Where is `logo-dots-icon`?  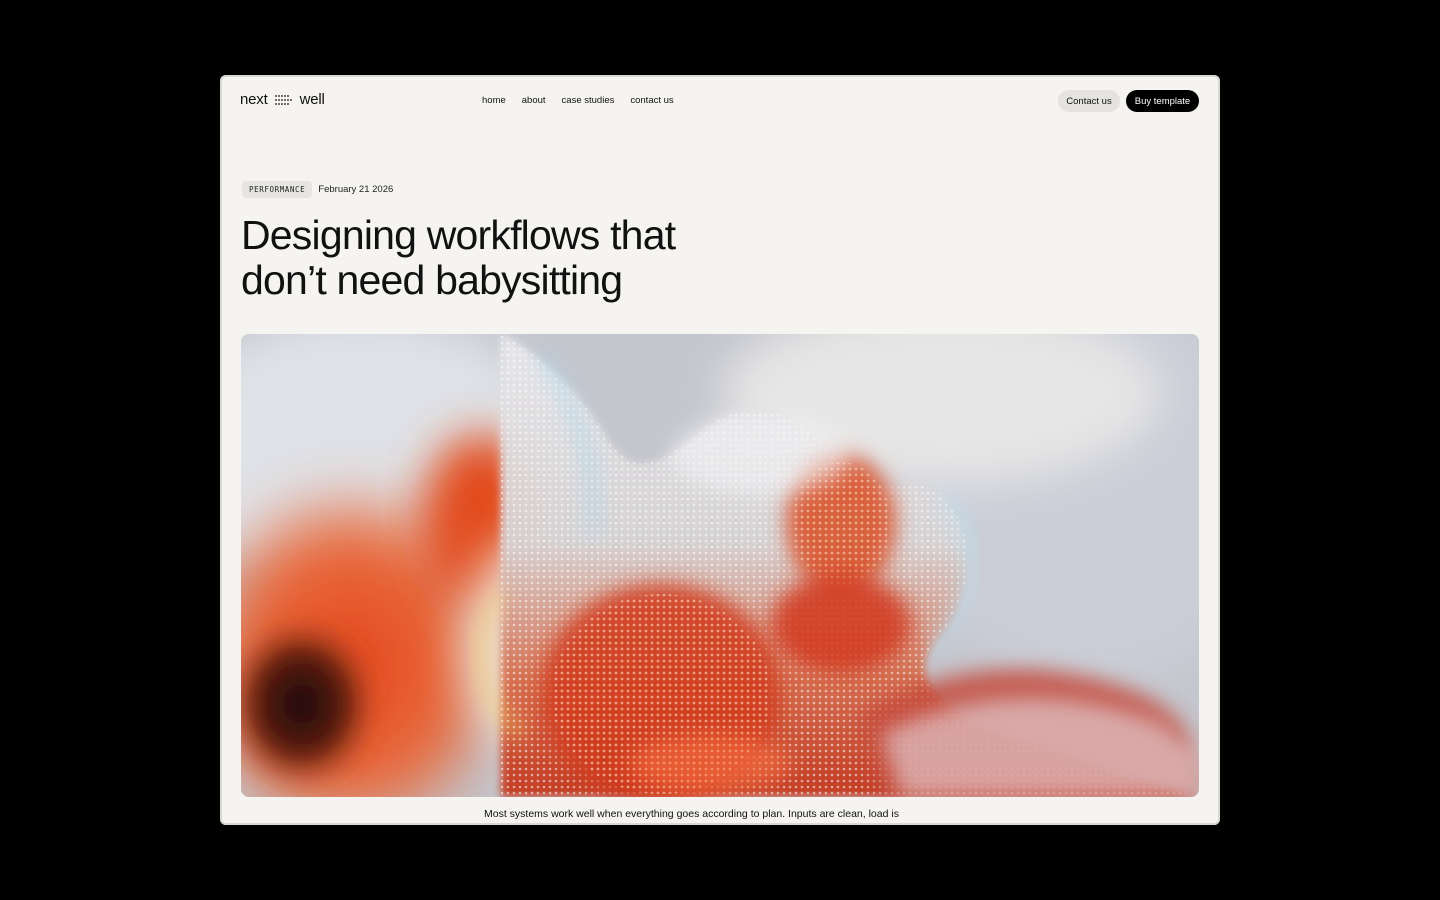
logo-dots-icon is located at coordinates (283, 99).